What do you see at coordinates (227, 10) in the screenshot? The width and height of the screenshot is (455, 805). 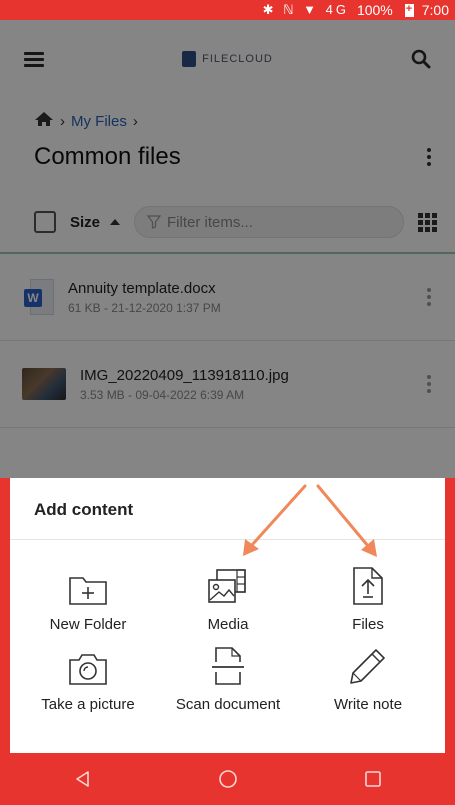 I see `status-bar: ✱ ℕ ▼ 4G 100% 7:00` at bounding box center [227, 10].